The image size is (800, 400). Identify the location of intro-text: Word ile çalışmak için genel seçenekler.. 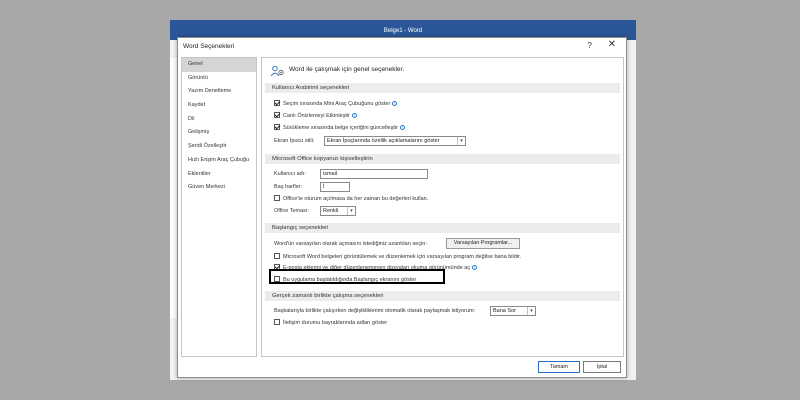
(347, 69).